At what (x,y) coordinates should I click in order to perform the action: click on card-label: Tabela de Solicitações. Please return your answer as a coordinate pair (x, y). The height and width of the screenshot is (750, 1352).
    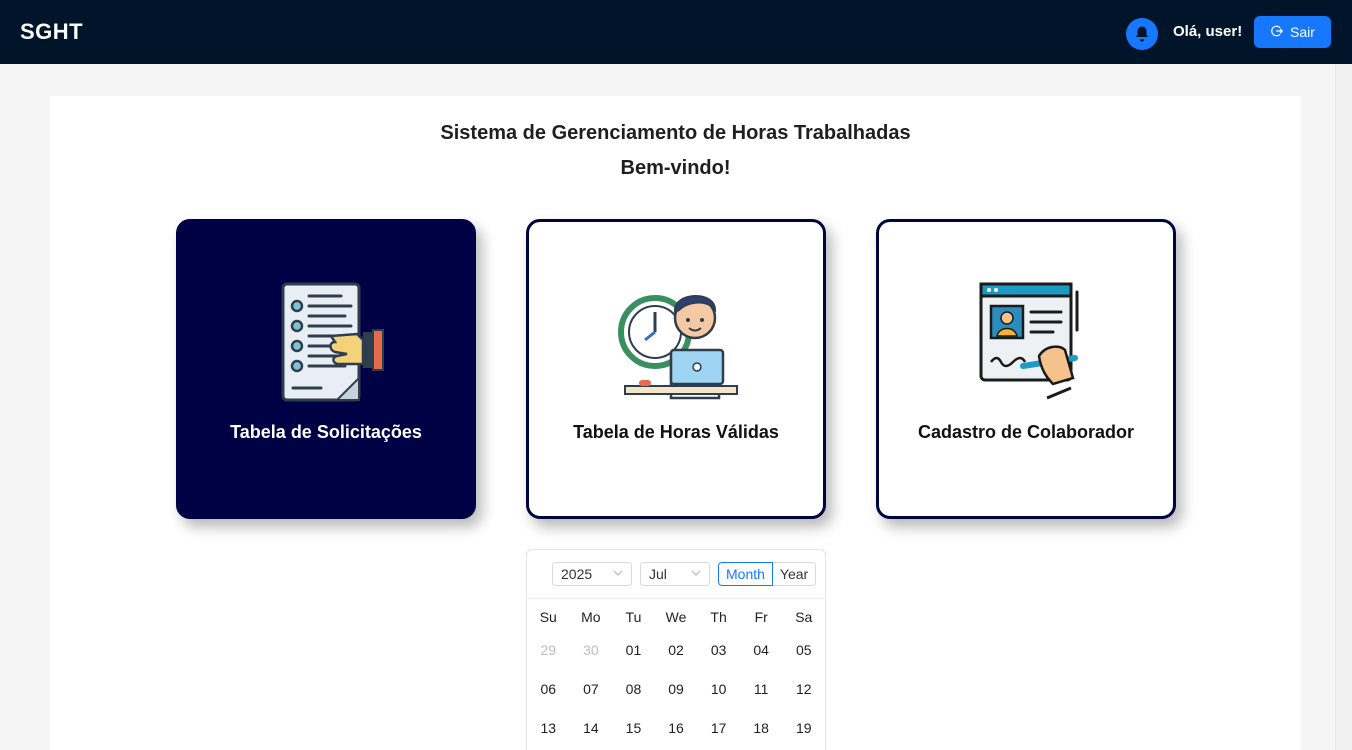
    Looking at the image, I should click on (326, 432).